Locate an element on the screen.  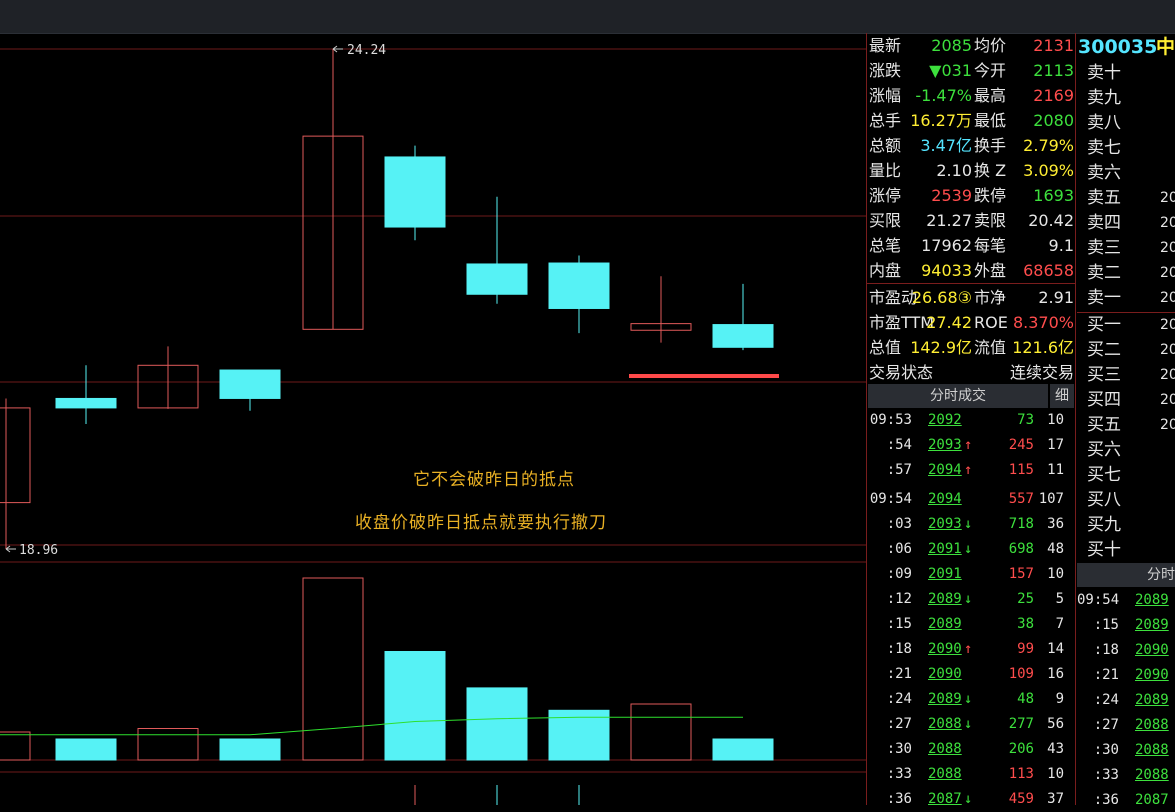
sell-level-label: 卖十 is located at coordinates (1104, 73).